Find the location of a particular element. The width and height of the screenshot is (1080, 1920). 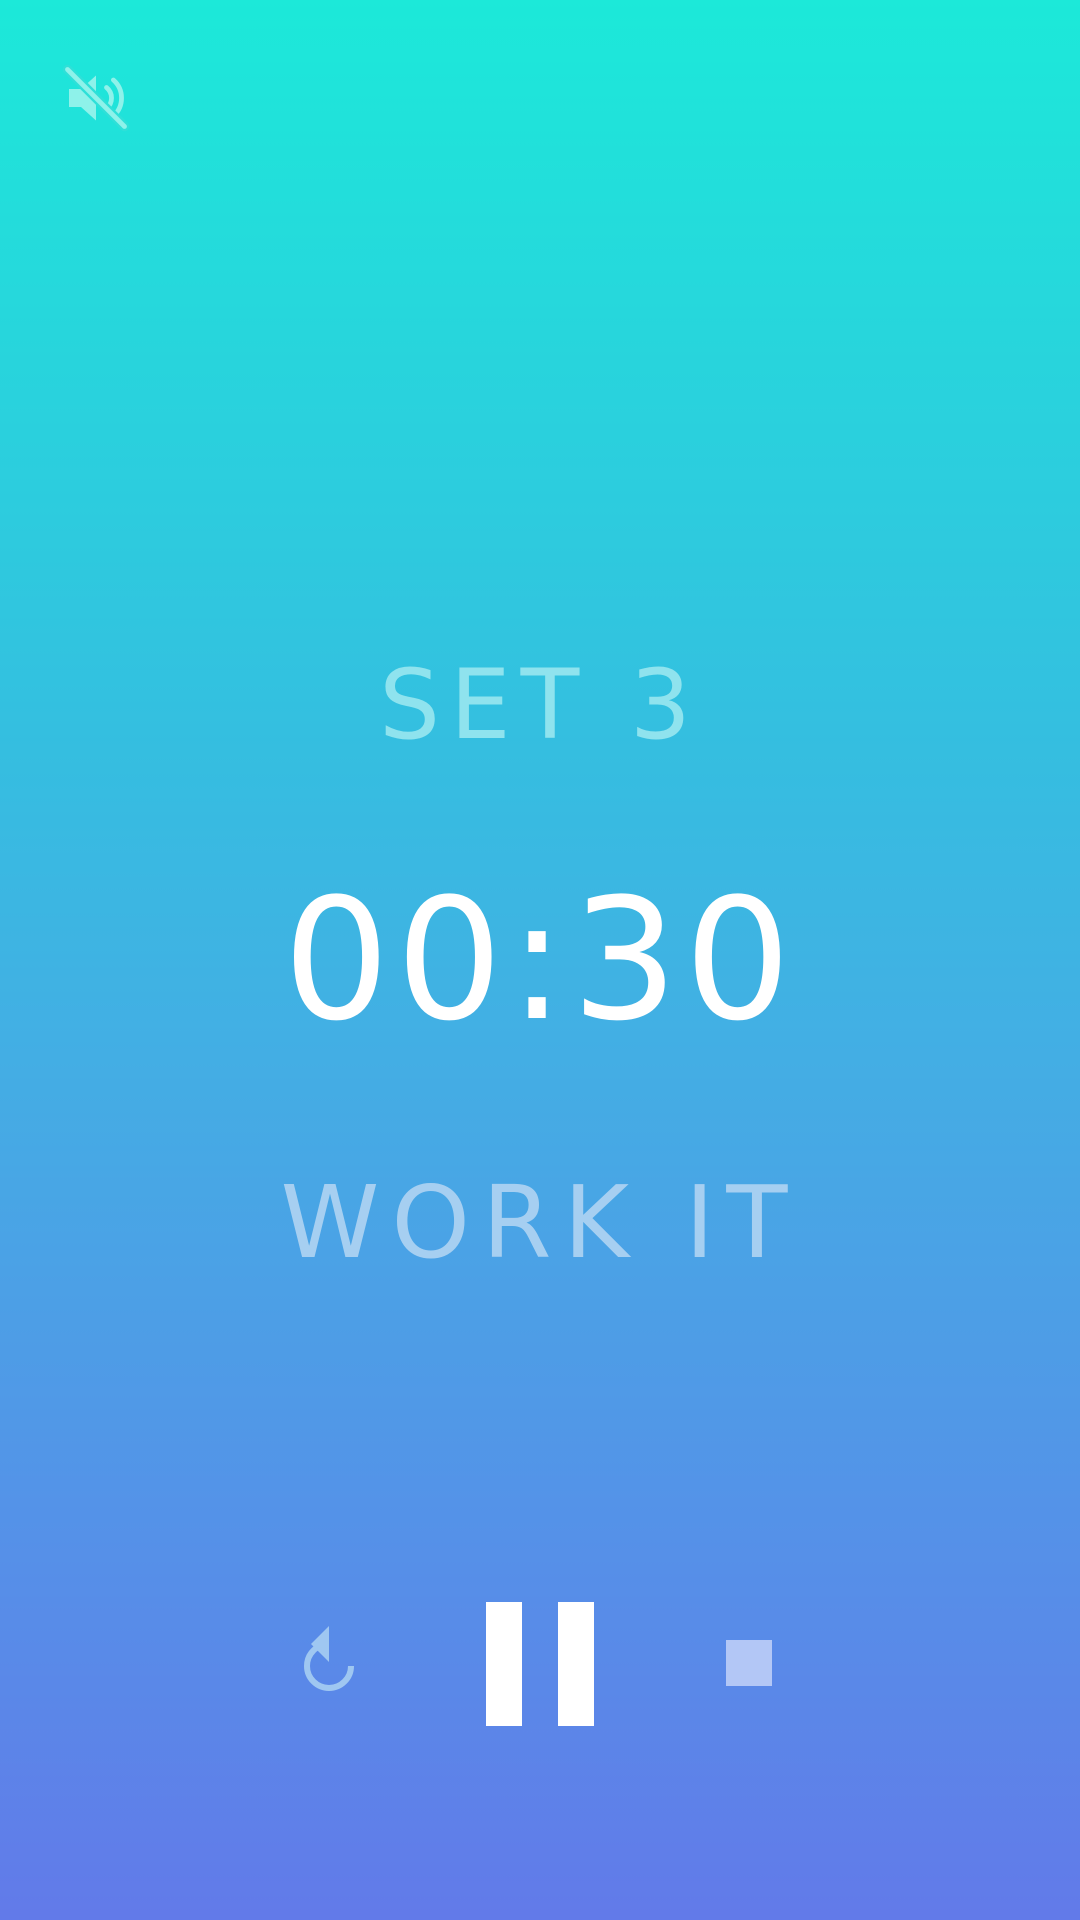

pause-bar-right is located at coordinates (576, 1664).